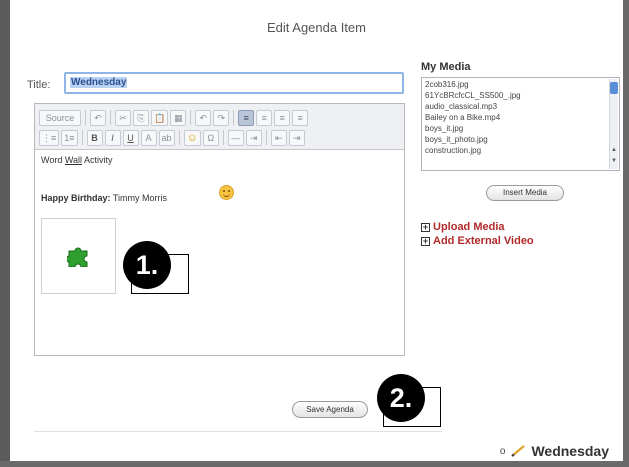 Image resolution: width=629 pixels, height=467 pixels. Describe the element at coordinates (401, 398) in the screenshot. I see `annotation-badge-2: 2.` at that location.